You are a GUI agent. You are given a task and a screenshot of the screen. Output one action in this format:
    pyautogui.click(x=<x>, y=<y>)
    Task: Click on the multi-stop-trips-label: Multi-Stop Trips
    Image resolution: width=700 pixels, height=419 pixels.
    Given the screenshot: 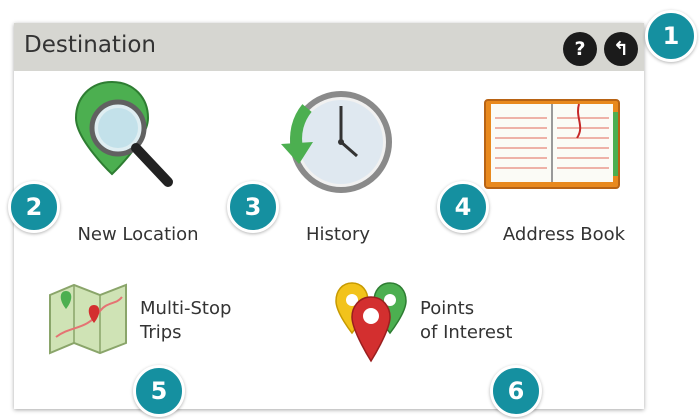 What is the action you would take?
    pyautogui.click(x=185, y=321)
    